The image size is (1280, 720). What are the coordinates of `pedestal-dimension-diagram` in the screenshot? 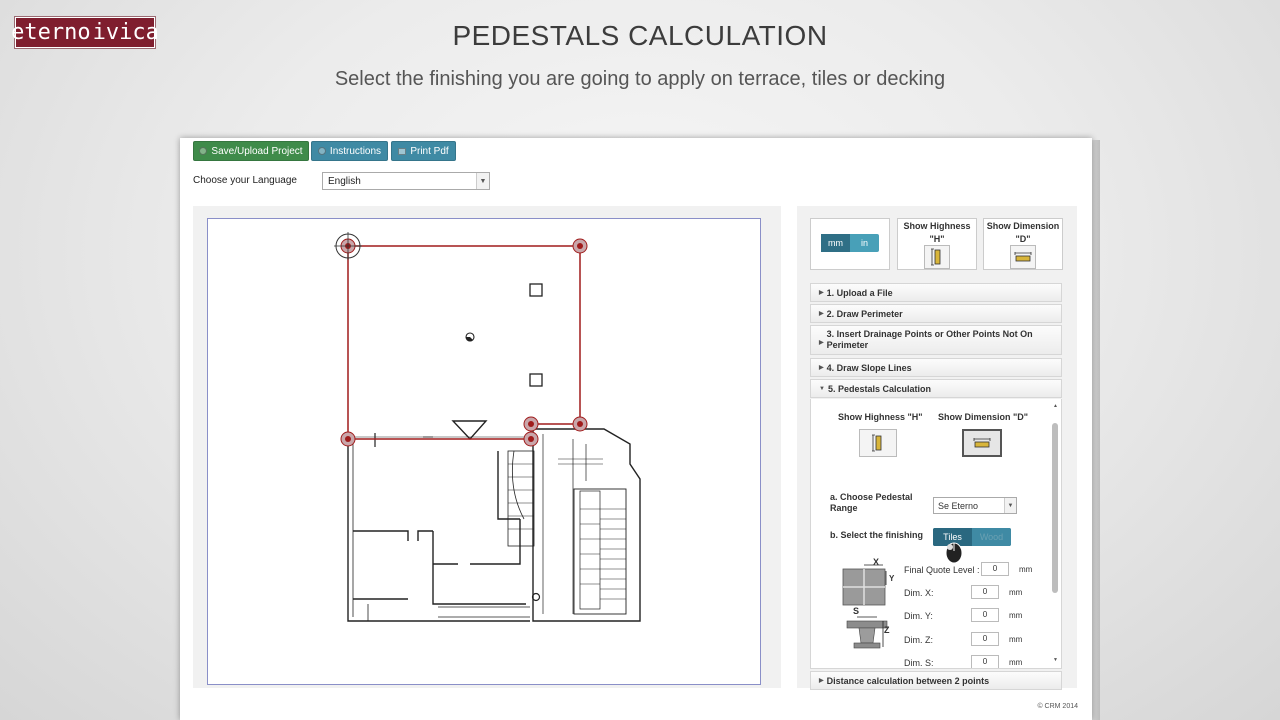 It's located at (865, 606).